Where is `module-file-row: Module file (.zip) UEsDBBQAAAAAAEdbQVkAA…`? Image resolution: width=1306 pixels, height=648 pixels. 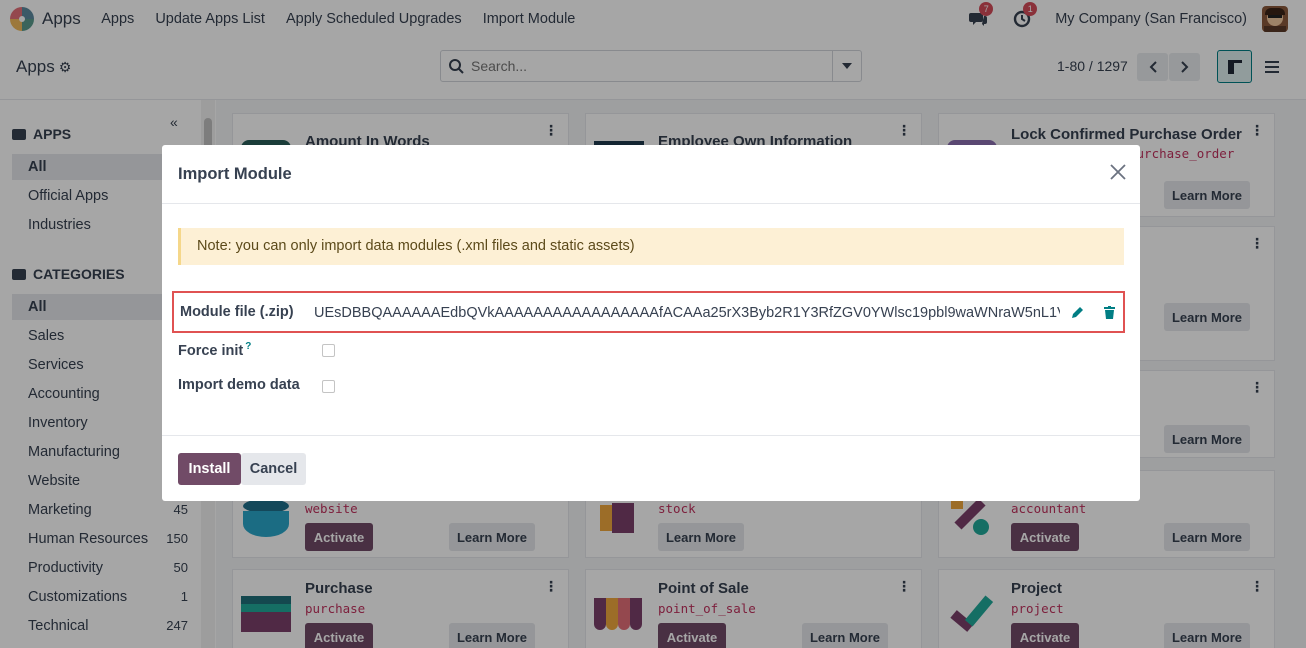 module-file-row: Module file (.zip) UEsDBBQAAAAAAEdbQVkAA… is located at coordinates (648, 312).